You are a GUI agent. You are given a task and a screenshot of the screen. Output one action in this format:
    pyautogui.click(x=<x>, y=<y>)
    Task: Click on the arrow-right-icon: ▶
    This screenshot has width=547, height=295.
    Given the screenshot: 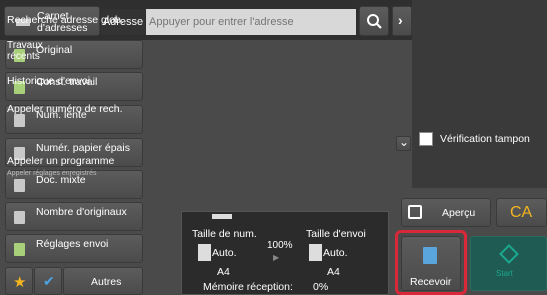 What is the action you would take?
    pyautogui.click(x=276, y=257)
    